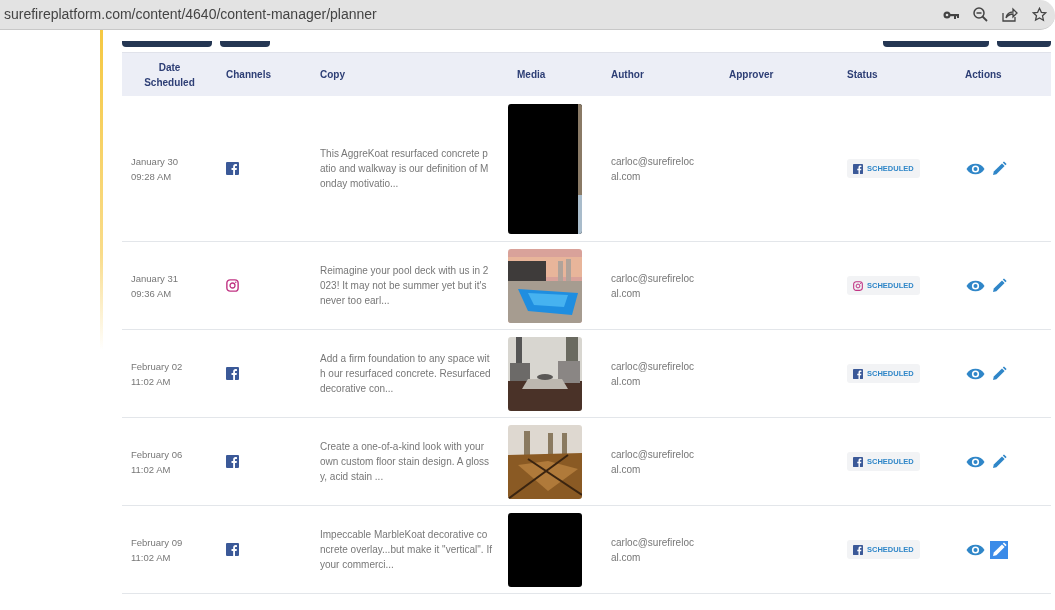 This screenshot has height=610, width=1055. I want to click on date-text: February 09, so click(157, 542).